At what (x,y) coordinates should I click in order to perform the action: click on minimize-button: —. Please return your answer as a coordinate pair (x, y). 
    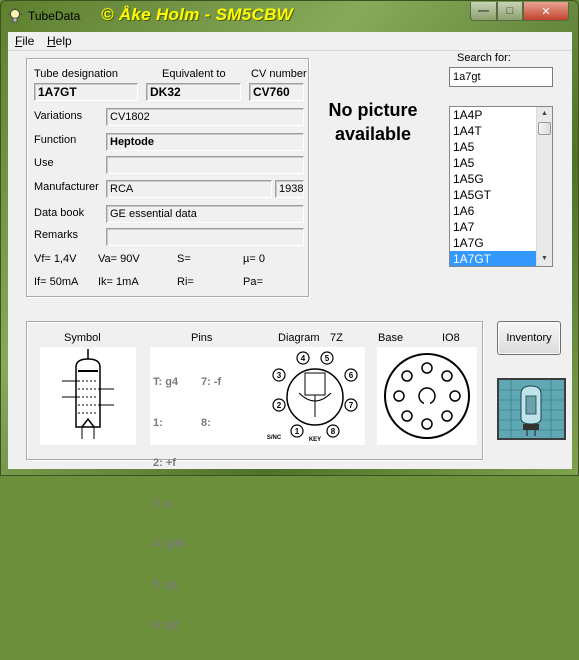
    Looking at the image, I should click on (483, 11).